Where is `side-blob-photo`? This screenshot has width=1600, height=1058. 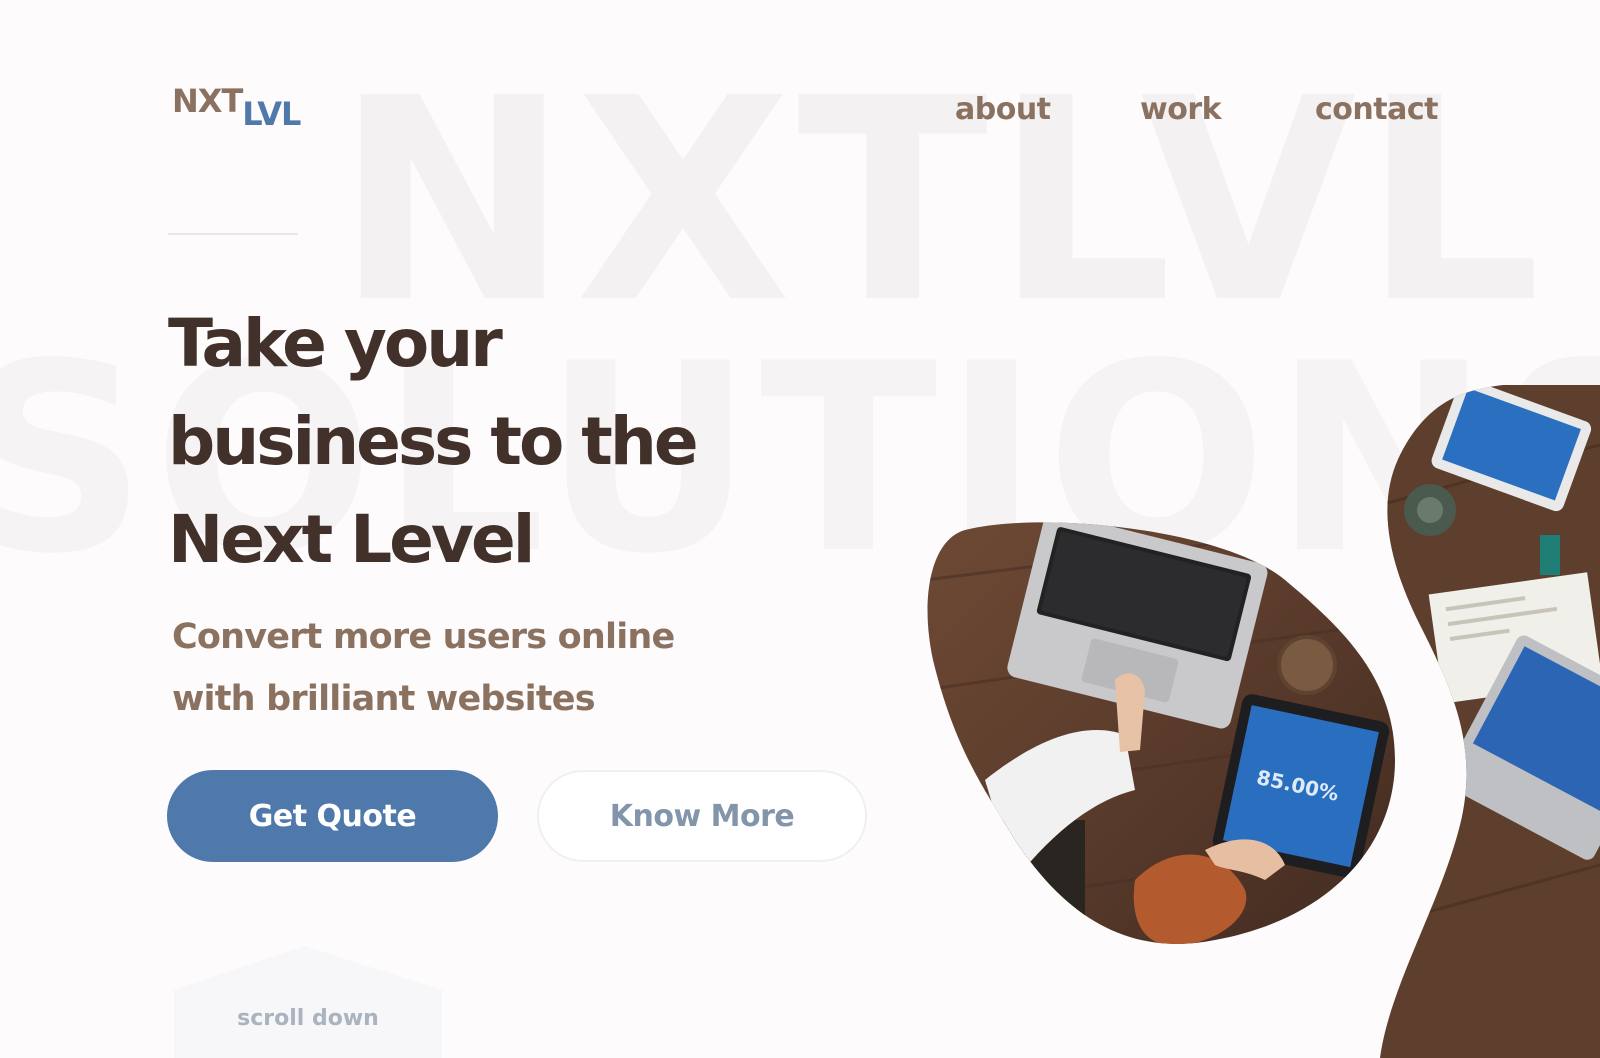
side-blob-photo is located at coordinates (1490, 721).